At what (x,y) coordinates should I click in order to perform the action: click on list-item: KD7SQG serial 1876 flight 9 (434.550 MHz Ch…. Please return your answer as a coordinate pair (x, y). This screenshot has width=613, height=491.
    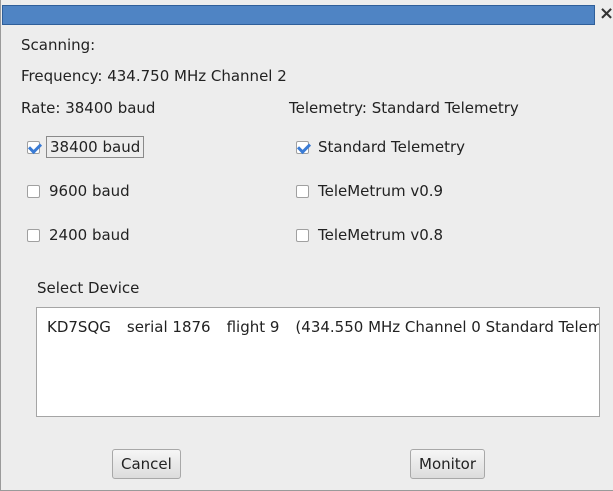
    Looking at the image, I should click on (323, 327).